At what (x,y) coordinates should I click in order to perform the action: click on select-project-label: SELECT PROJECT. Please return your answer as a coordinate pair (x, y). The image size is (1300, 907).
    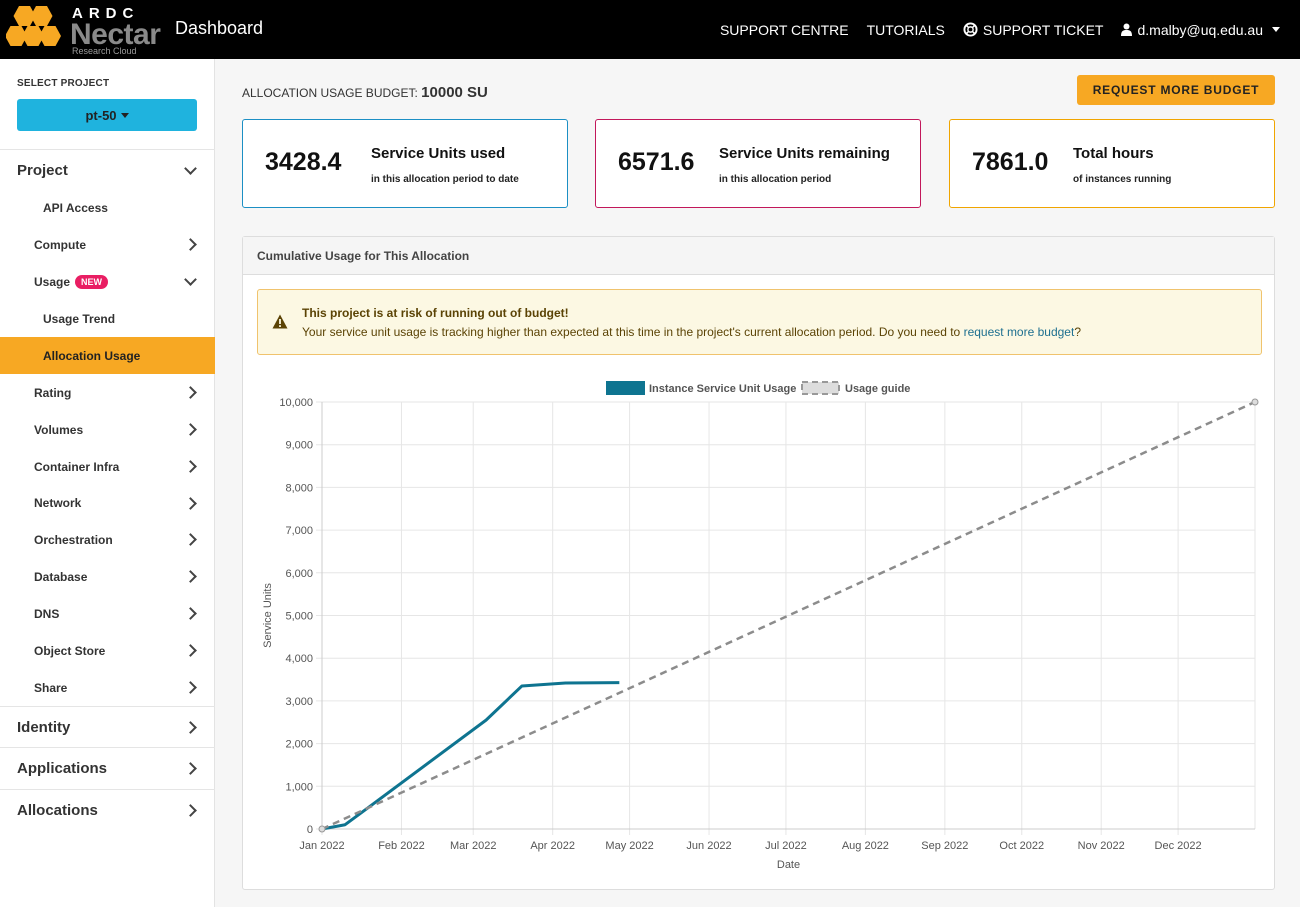
    Looking at the image, I should click on (63, 83).